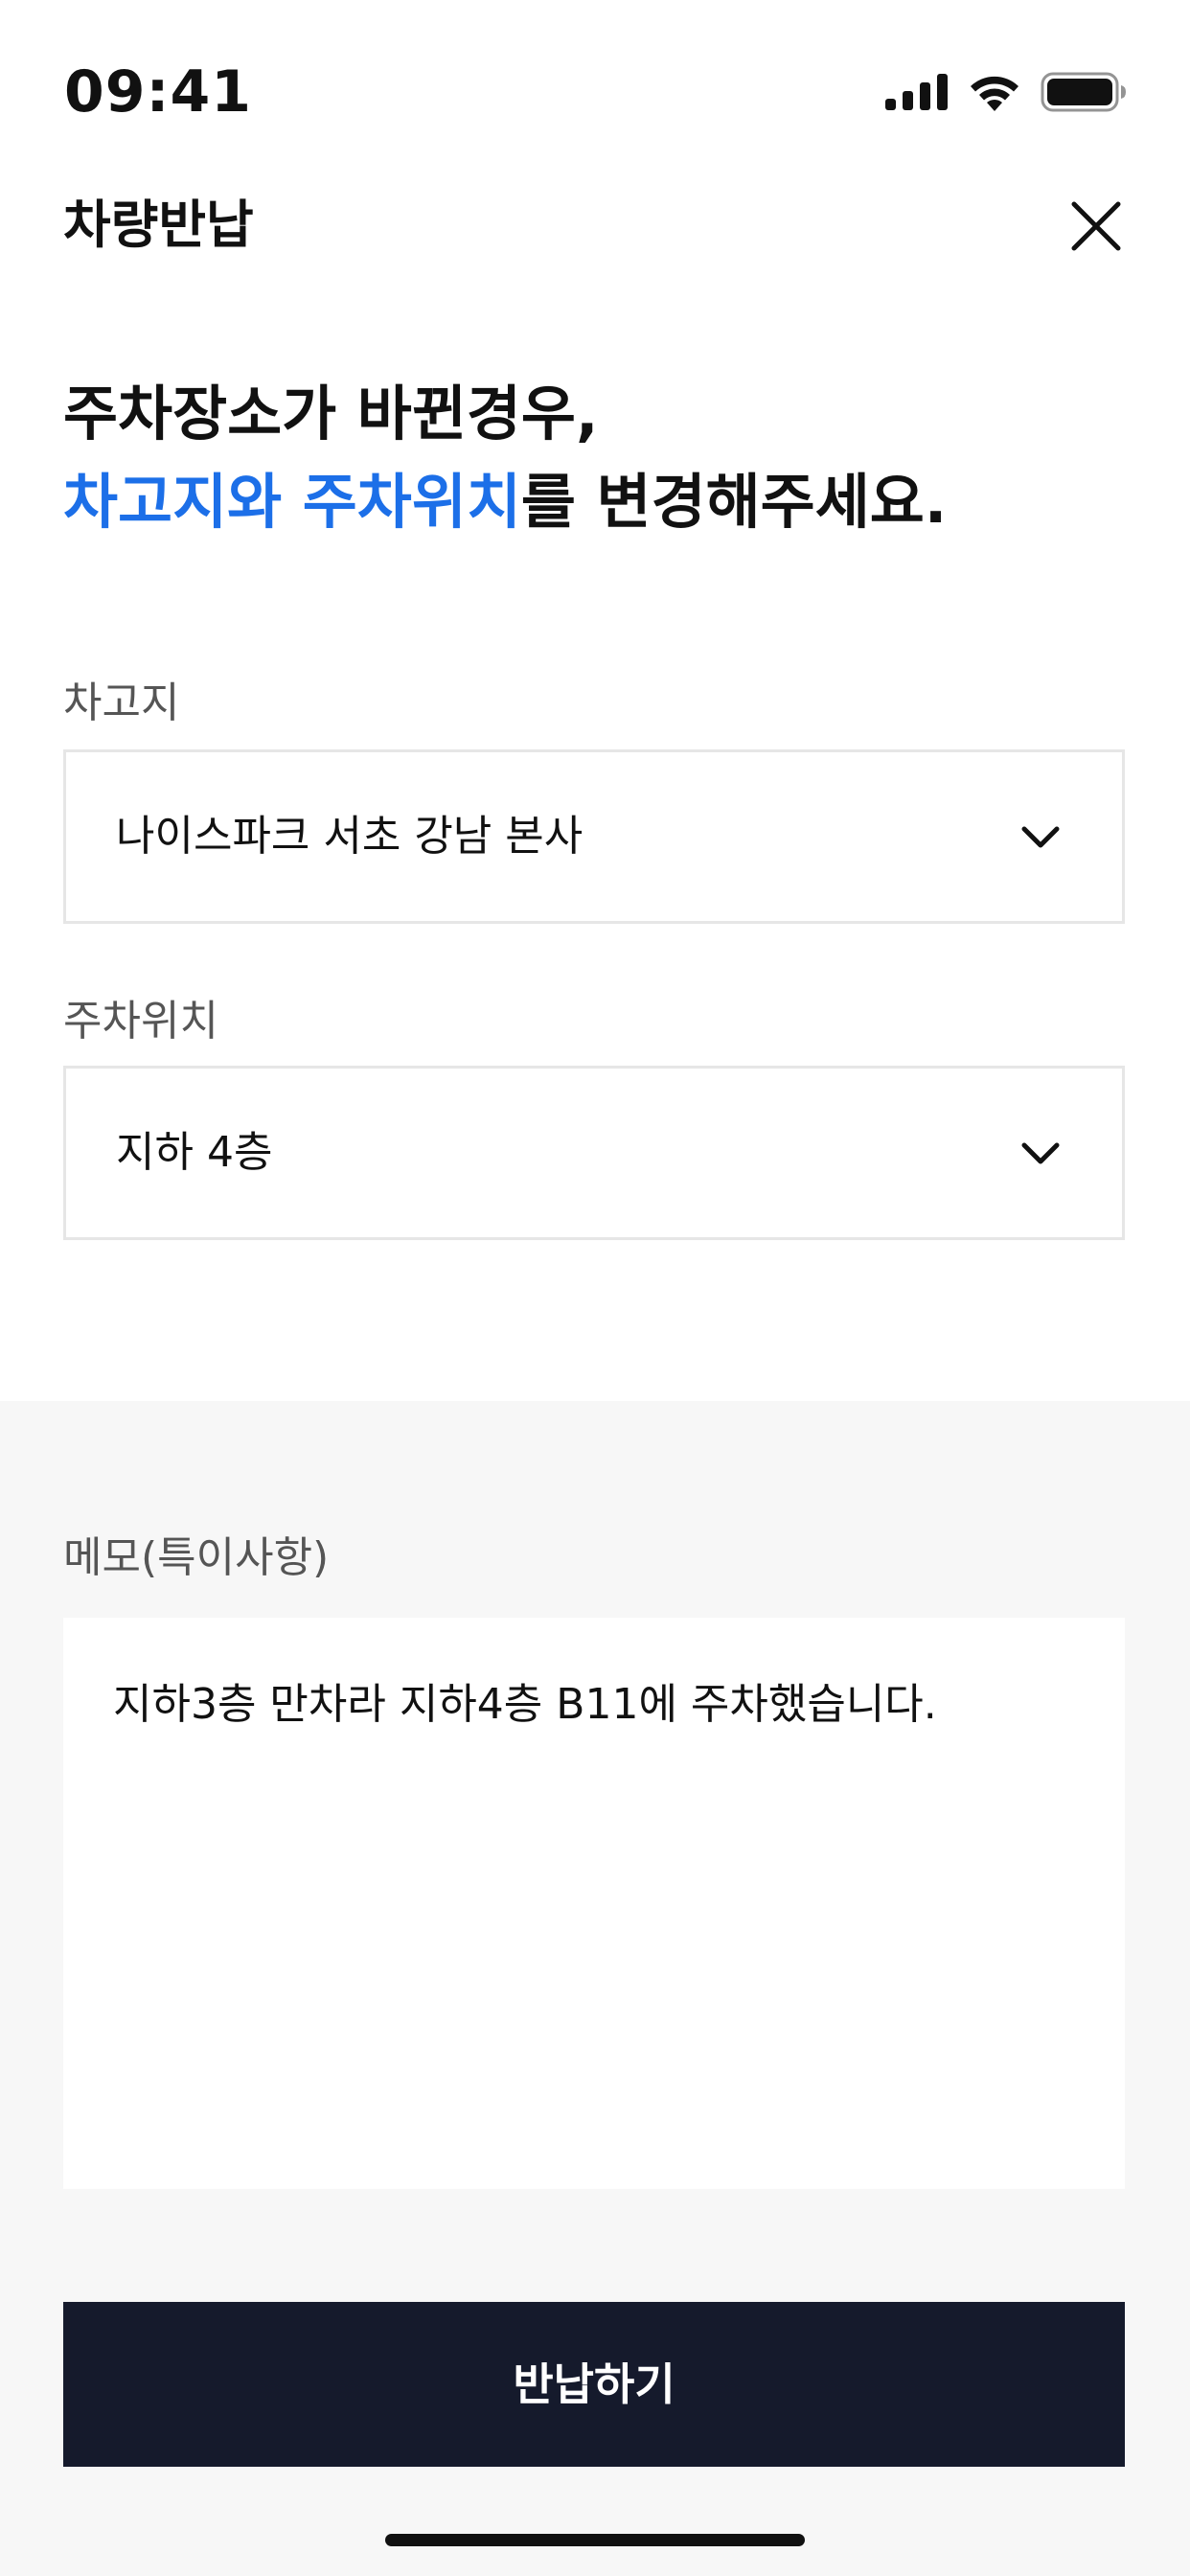 The image size is (1190, 2576). I want to click on page-title: 차량반납, so click(159, 225).